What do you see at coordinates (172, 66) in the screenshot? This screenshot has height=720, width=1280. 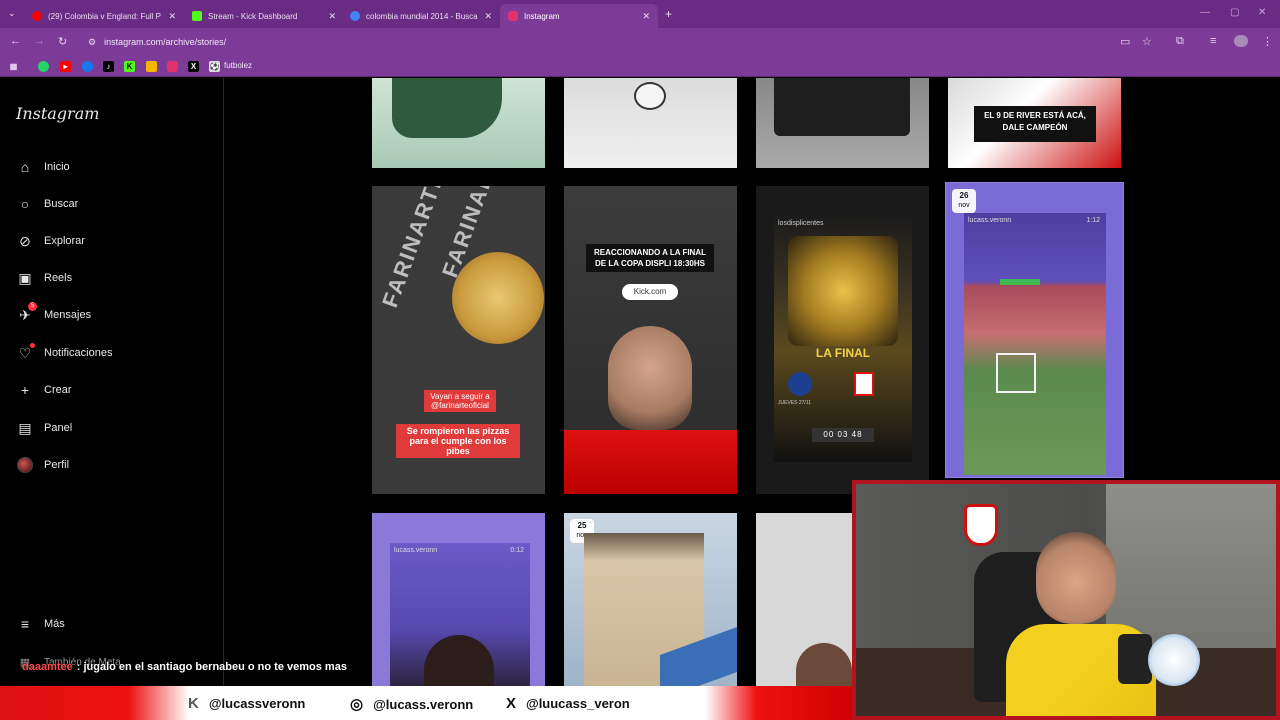 I see `instagram-icon` at bounding box center [172, 66].